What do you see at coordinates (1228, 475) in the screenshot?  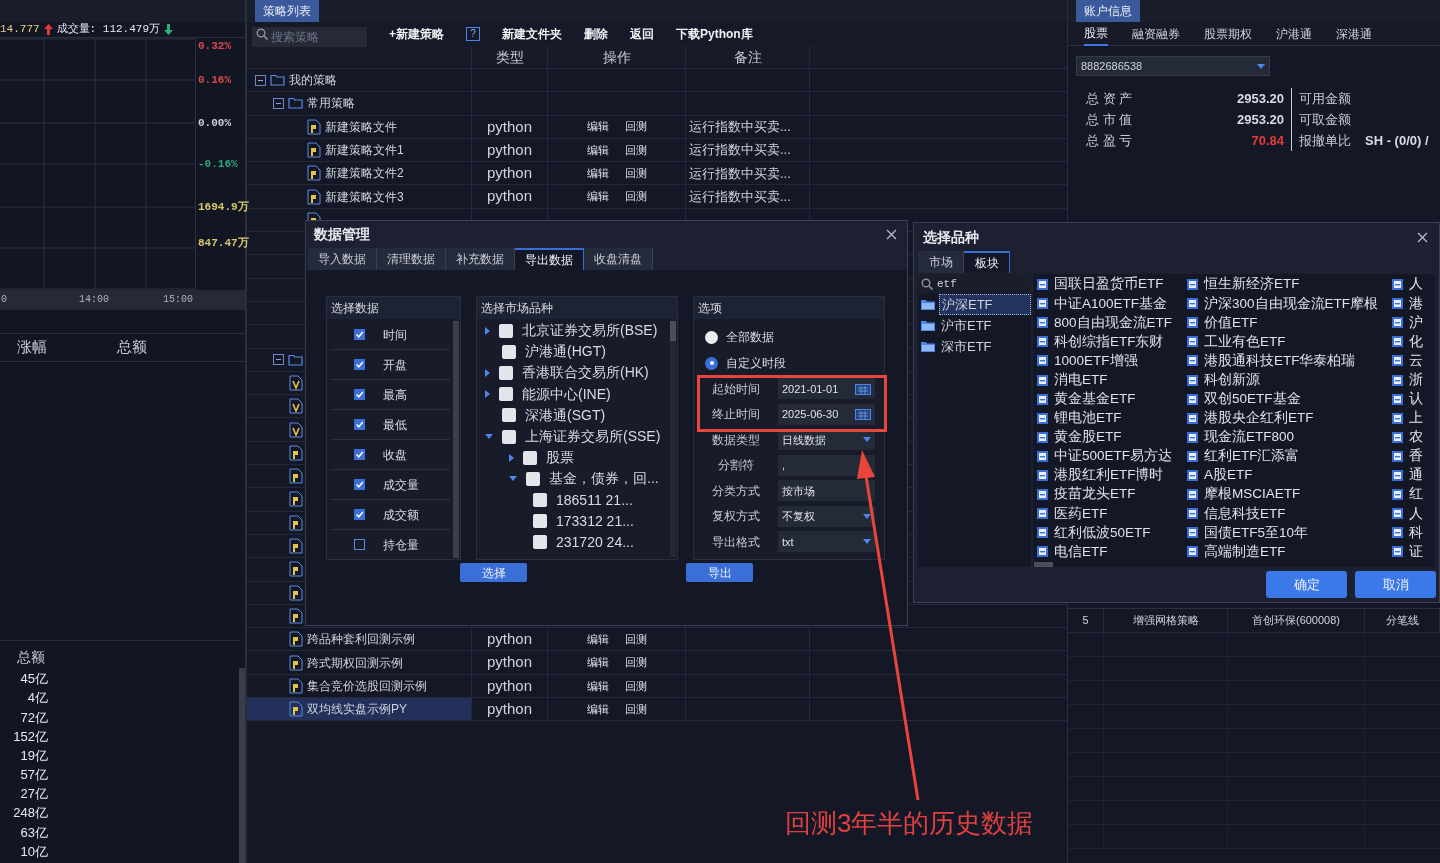 I see `symbol-item: A股ETF` at bounding box center [1228, 475].